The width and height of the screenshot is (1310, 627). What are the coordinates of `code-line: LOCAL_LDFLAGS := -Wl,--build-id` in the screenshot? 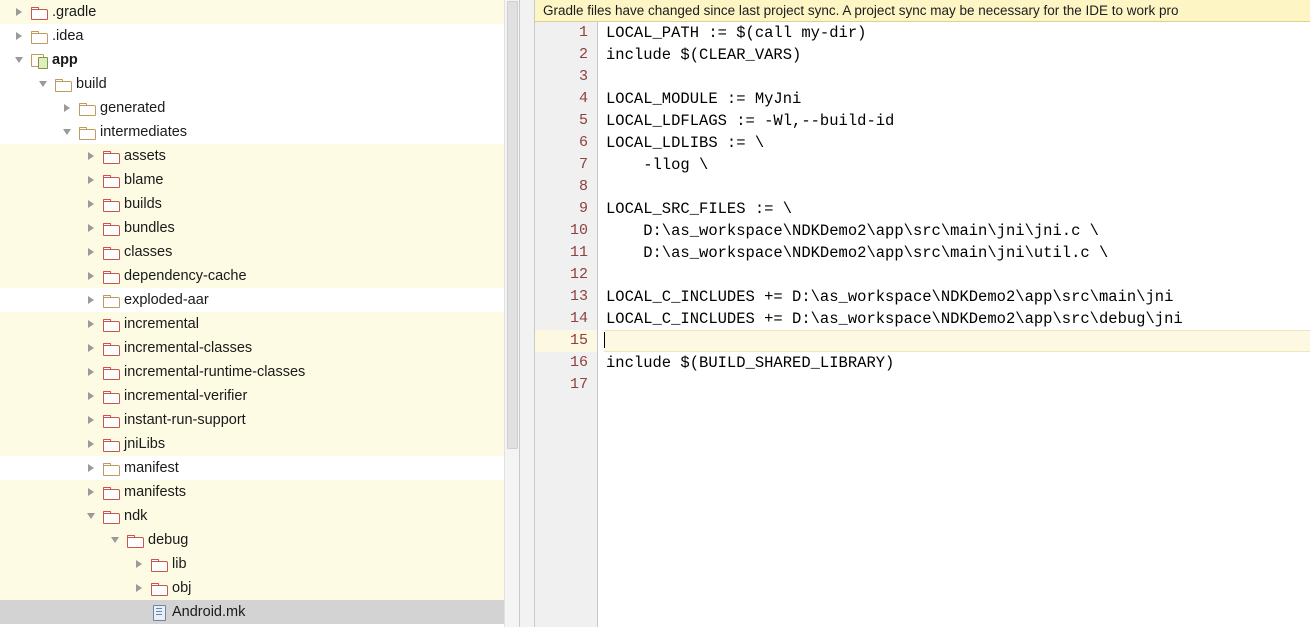 It's located at (957, 121).